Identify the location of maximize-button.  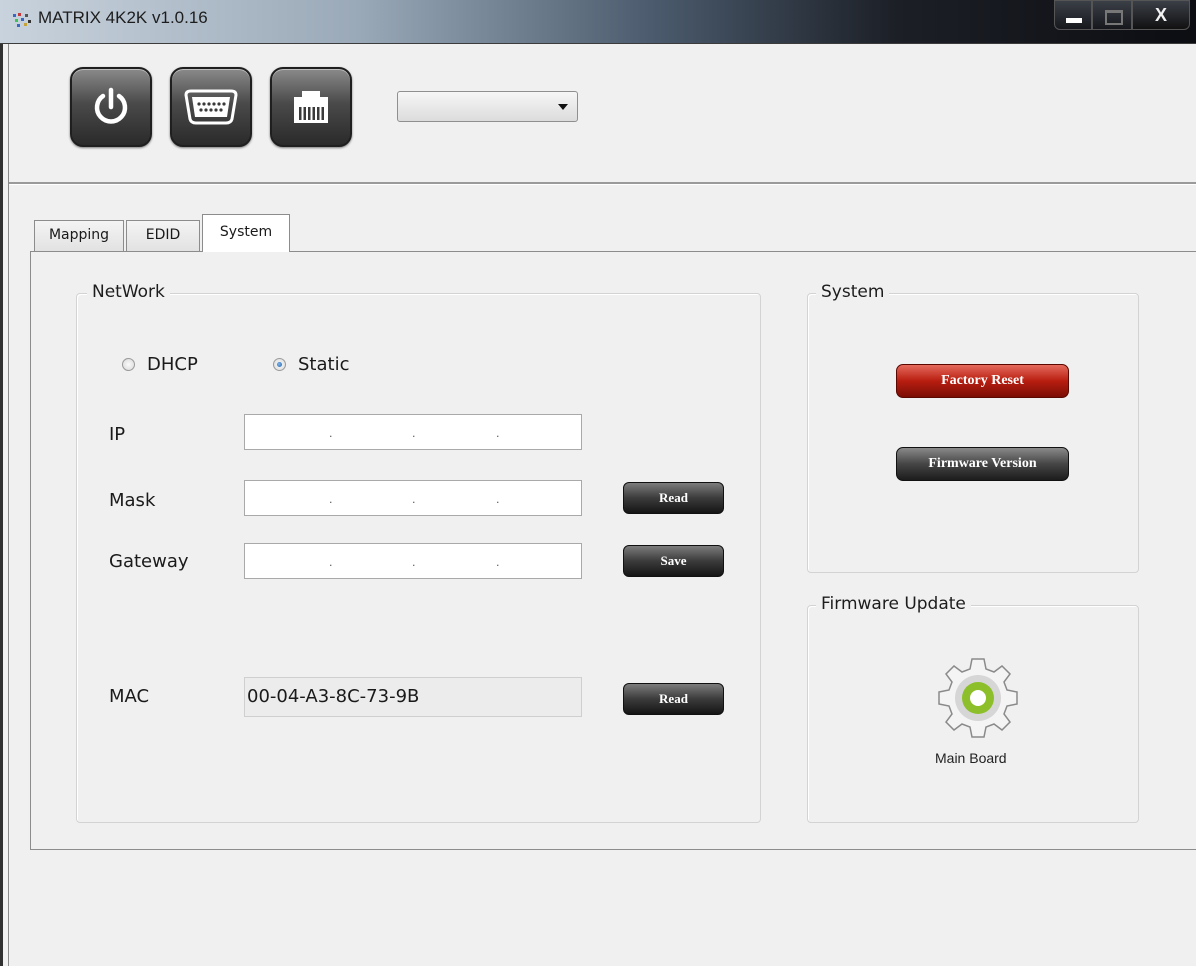
(1112, 15).